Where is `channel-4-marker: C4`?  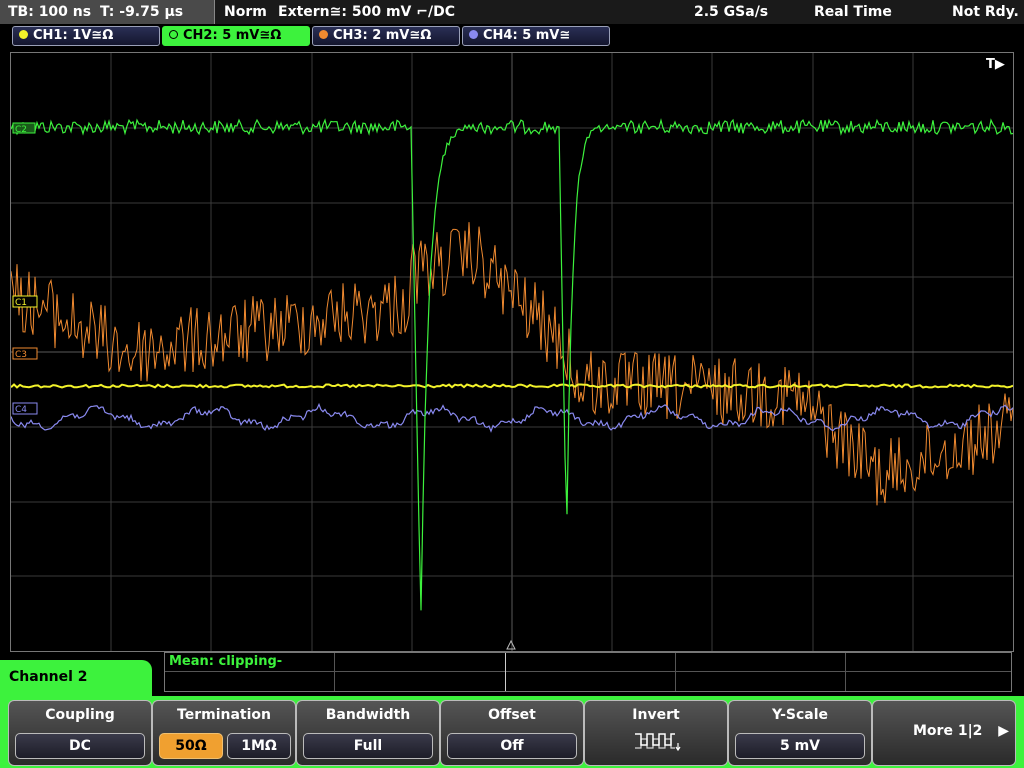
channel-4-marker: C4 is located at coordinates (25, 408).